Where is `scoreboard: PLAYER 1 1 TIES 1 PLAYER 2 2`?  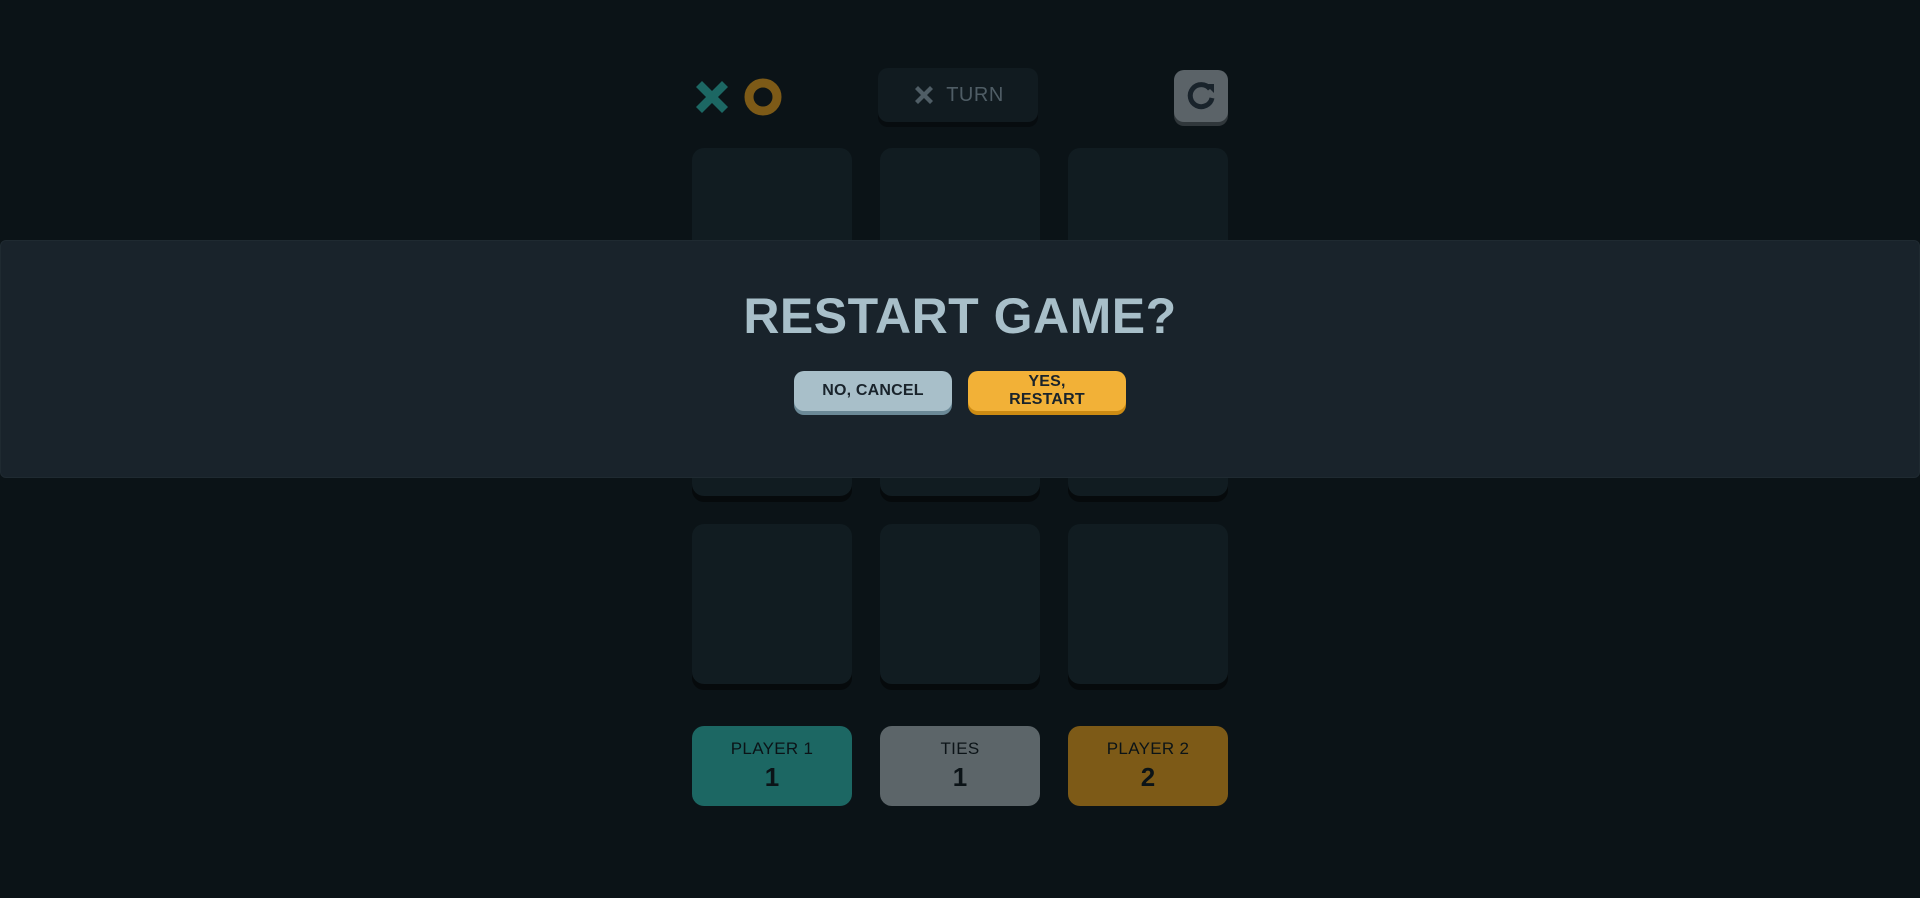 scoreboard: PLAYER 1 1 TIES 1 PLAYER 2 2 is located at coordinates (960, 766).